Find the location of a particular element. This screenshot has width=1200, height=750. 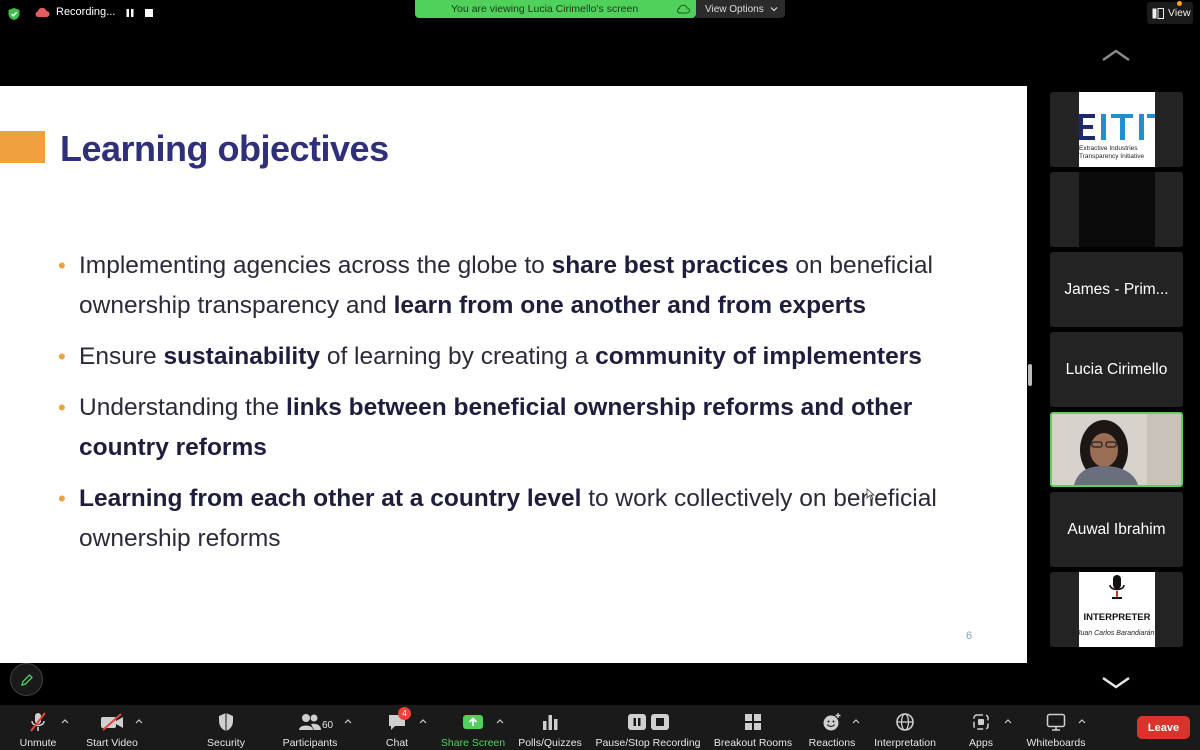

whiteboards-button: Whiteboards is located at coordinates (1056, 727).